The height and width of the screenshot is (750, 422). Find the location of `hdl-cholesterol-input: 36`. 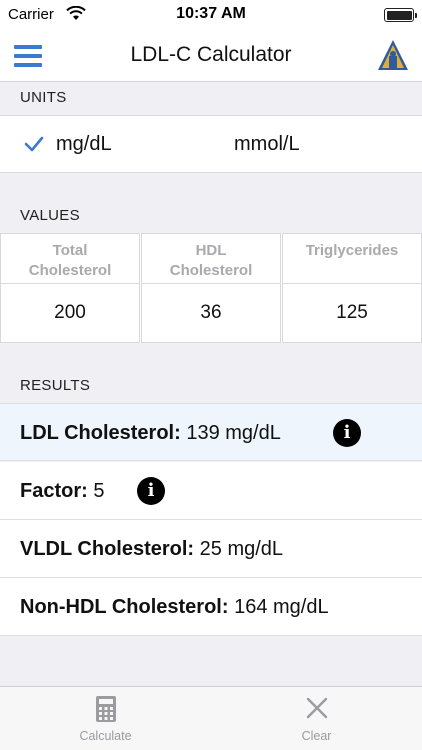

hdl-cholesterol-input: 36 is located at coordinates (211, 313).